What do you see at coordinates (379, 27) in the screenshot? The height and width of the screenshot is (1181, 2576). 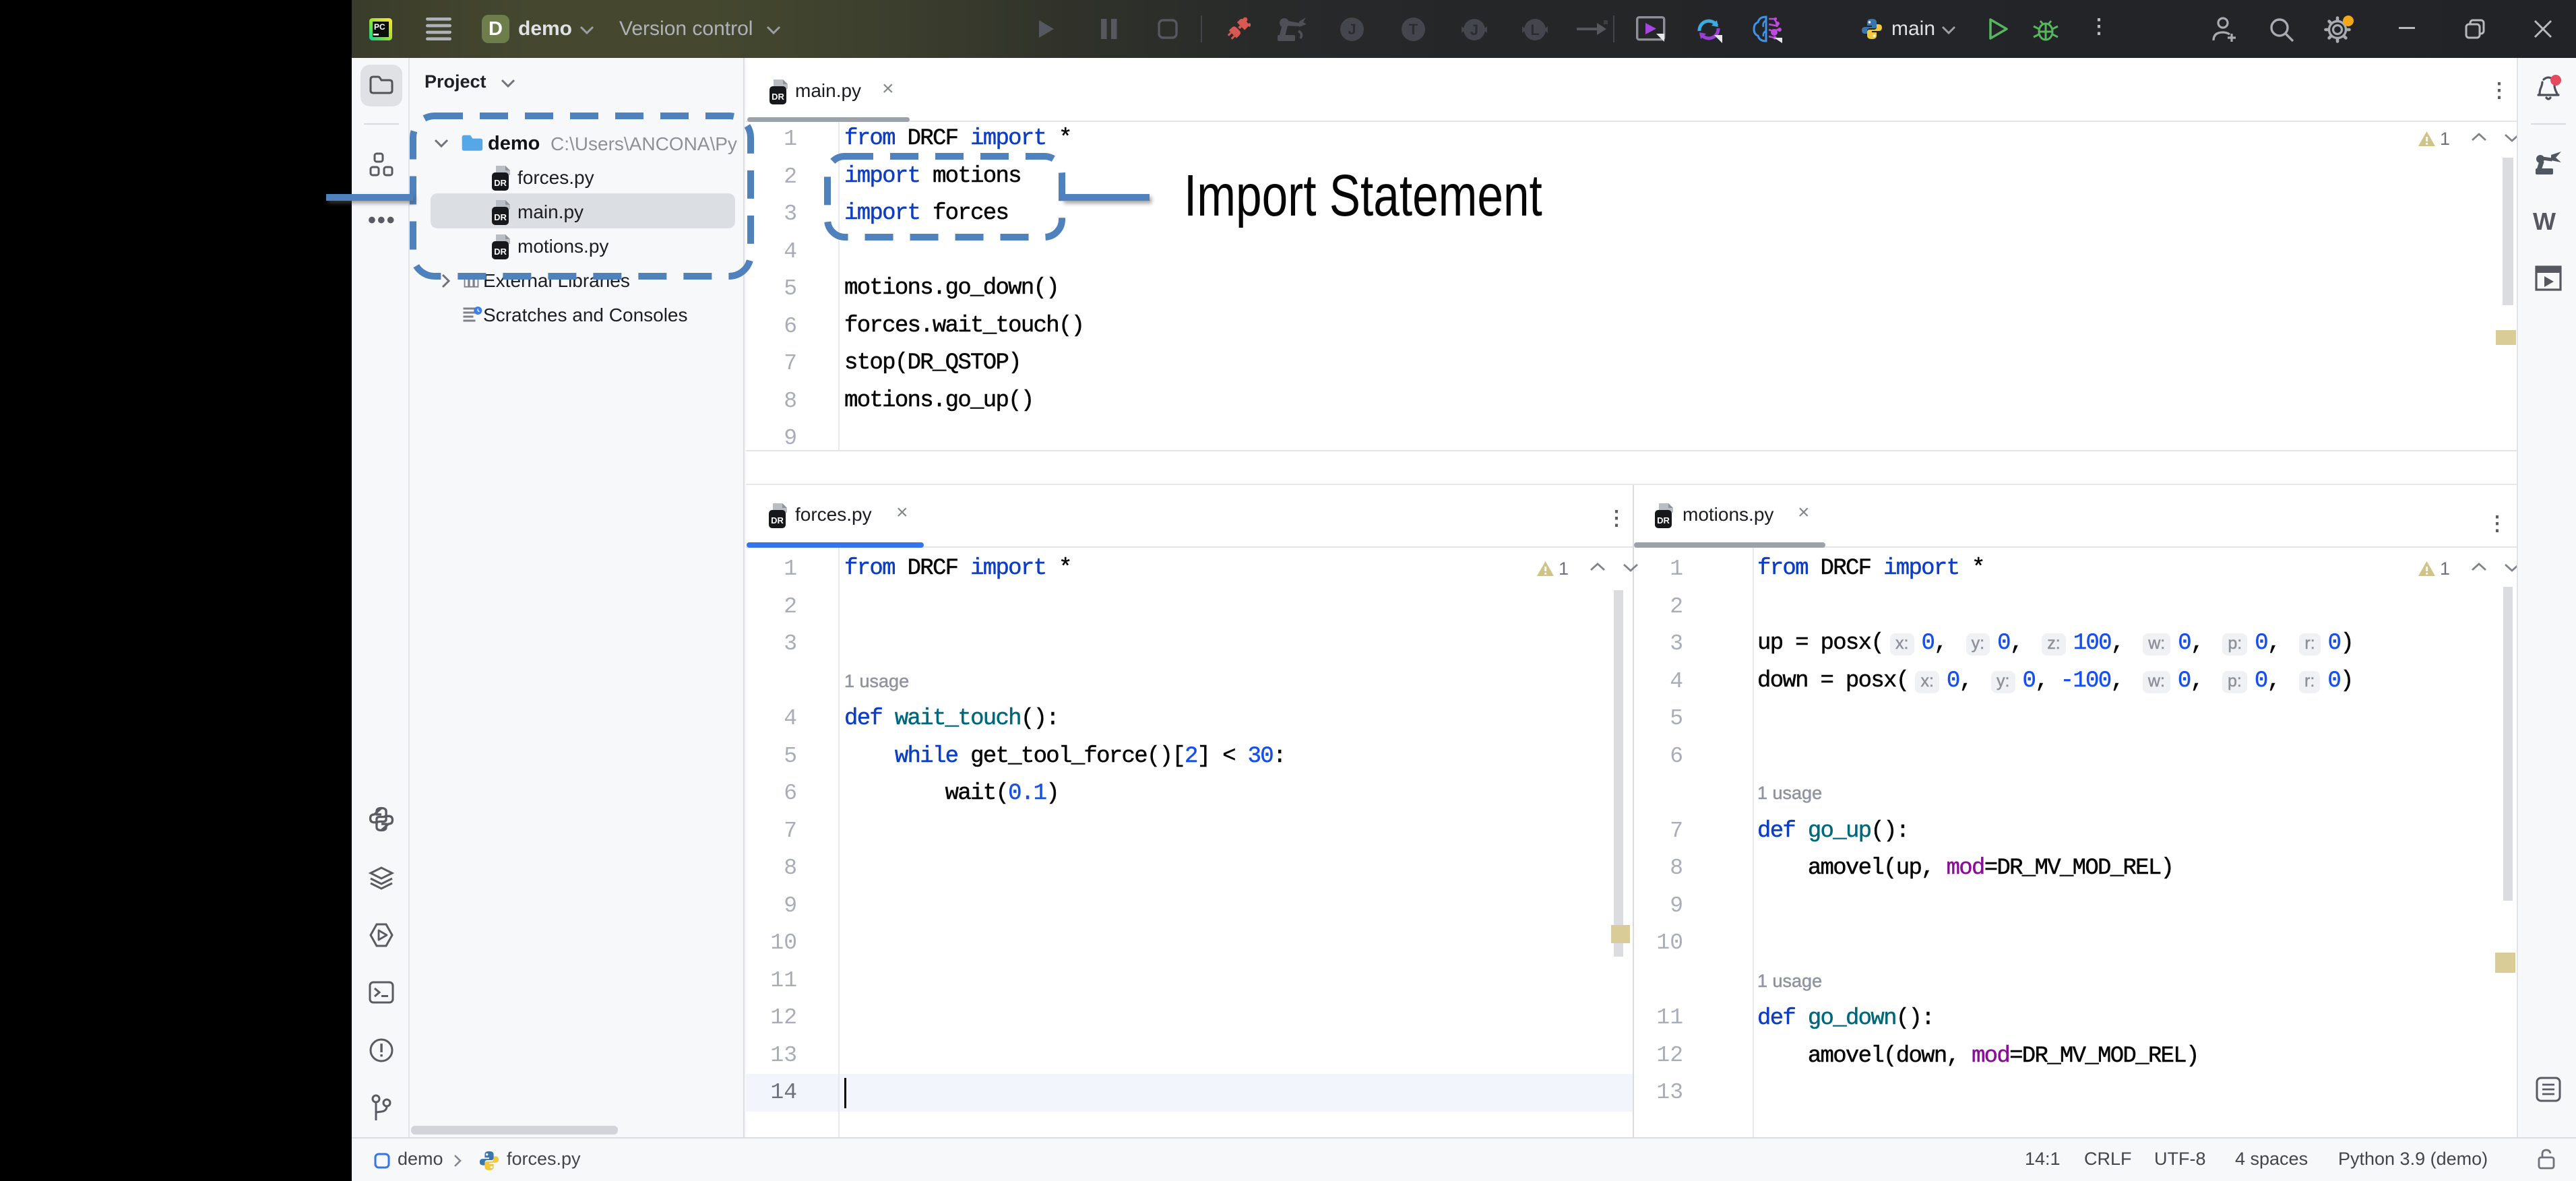 I see `svg-text: PC` at bounding box center [379, 27].